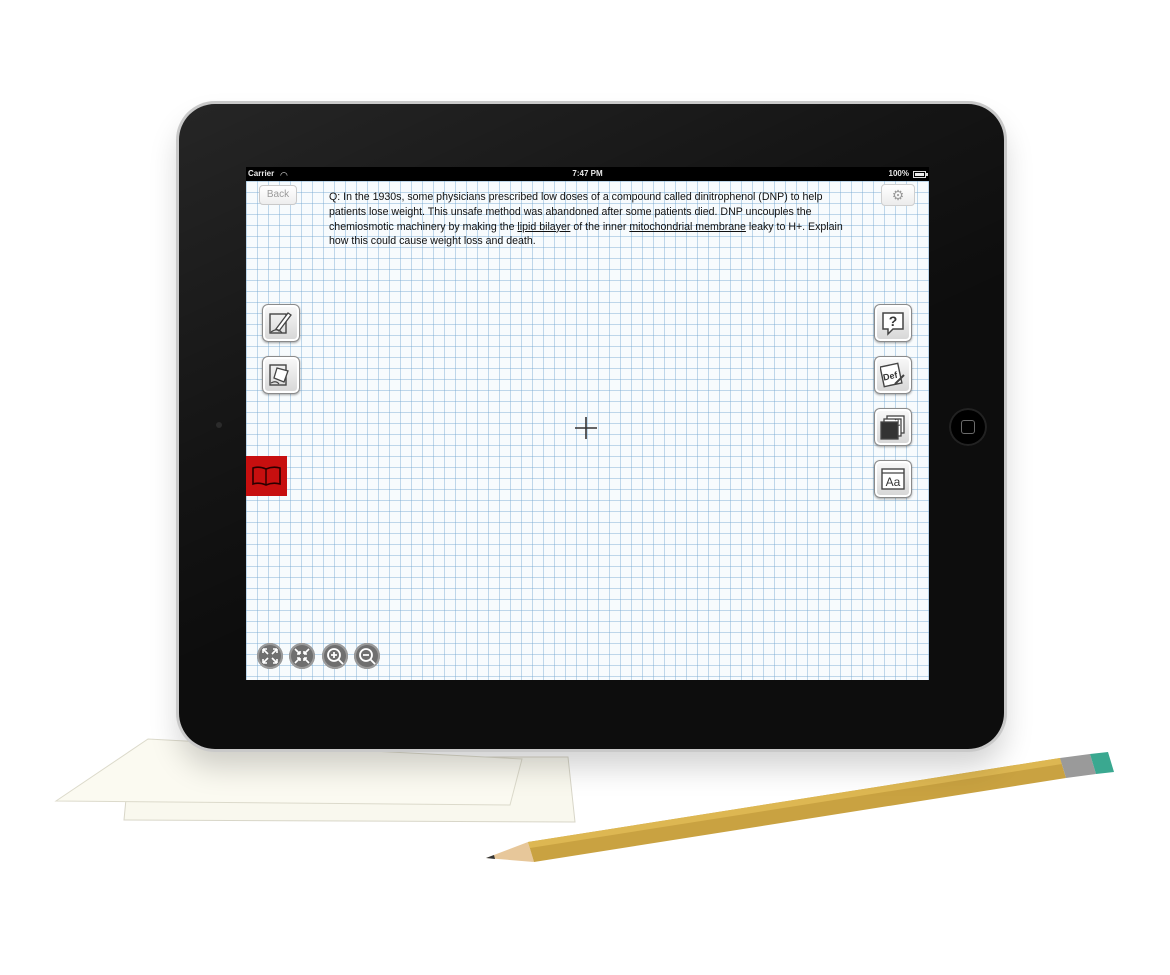 The height and width of the screenshot is (975, 1170). I want to click on camera, so click(219, 425).